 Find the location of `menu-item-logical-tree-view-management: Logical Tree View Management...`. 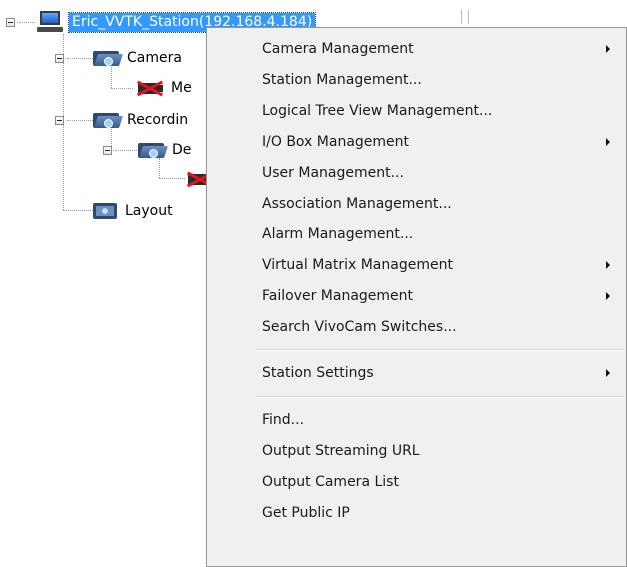

menu-item-logical-tree-view-management: Logical Tree View Management... is located at coordinates (416, 111).